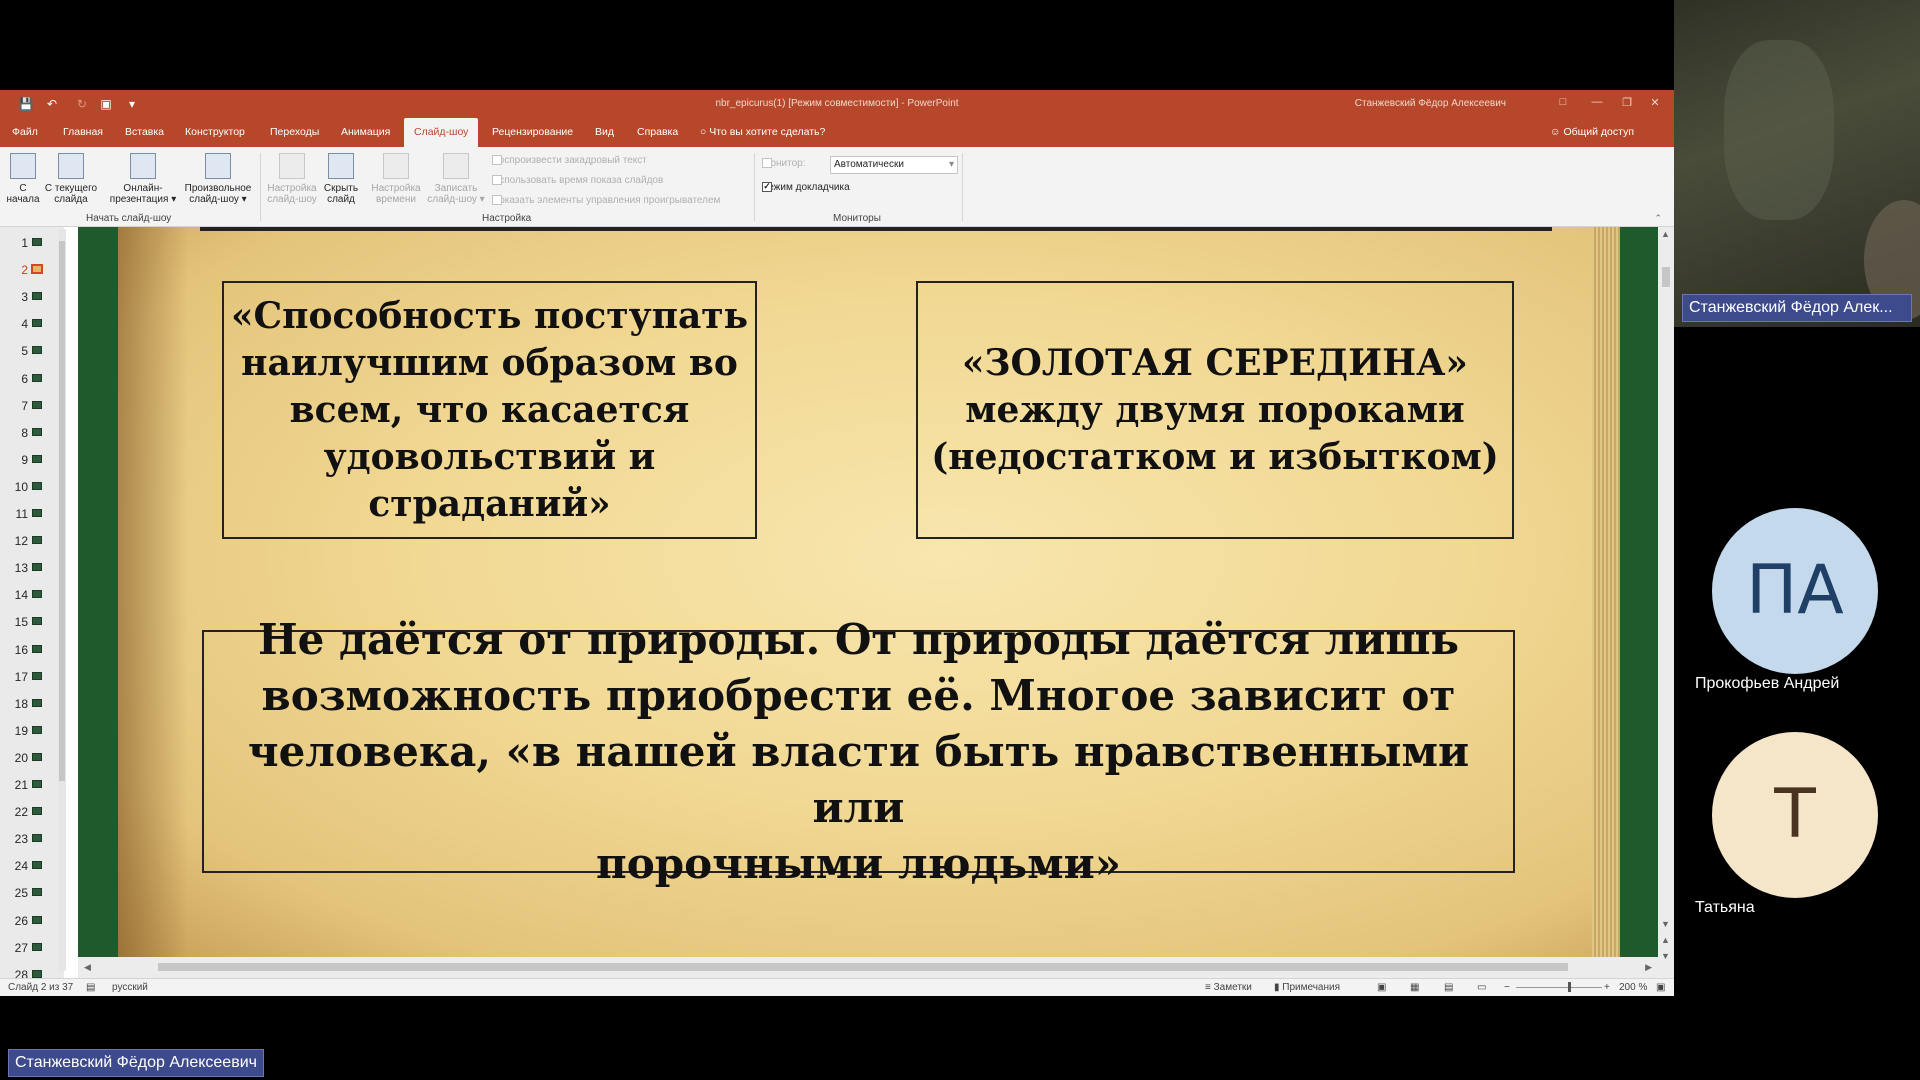 Image resolution: width=1920 pixels, height=1080 pixels. Describe the element at coordinates (604, 132) in the screenshot. I see `tab-view: Вид` at that location.